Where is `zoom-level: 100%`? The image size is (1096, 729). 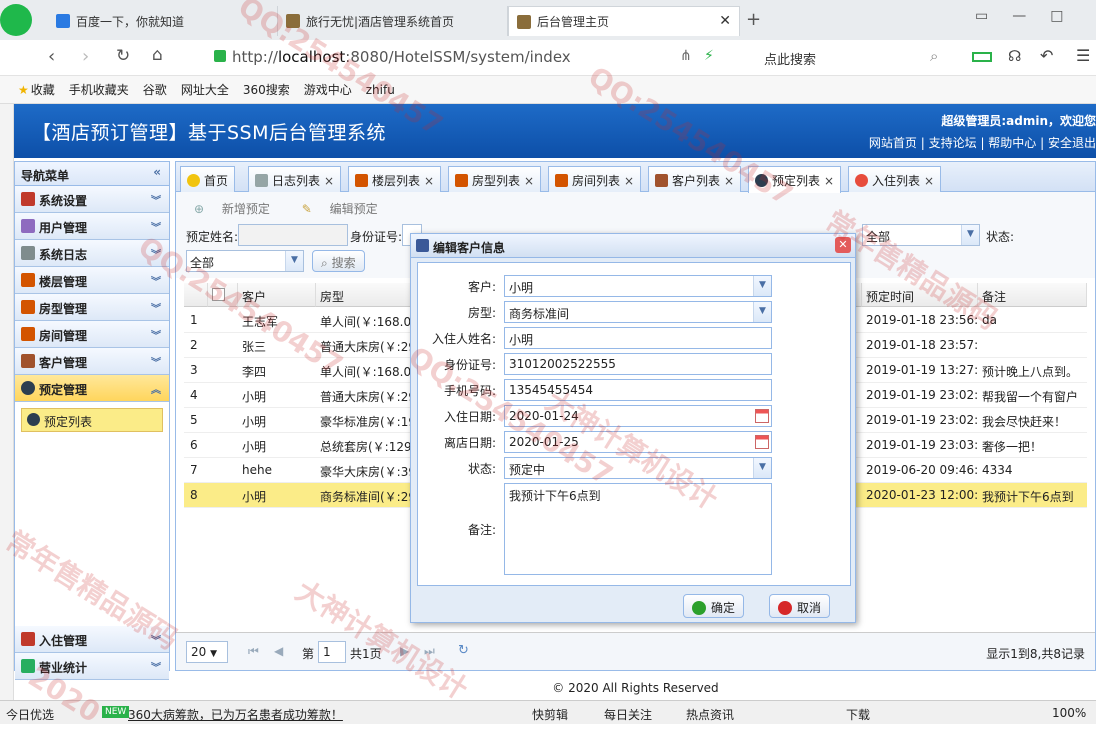
zoom-level: 100% is located at coordinates (1069, 713).